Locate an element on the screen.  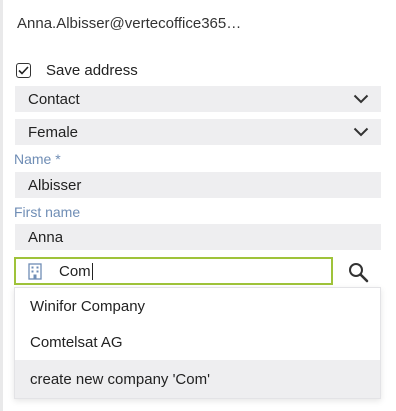
first-name-label: First name is located at coordinates (47, 212).